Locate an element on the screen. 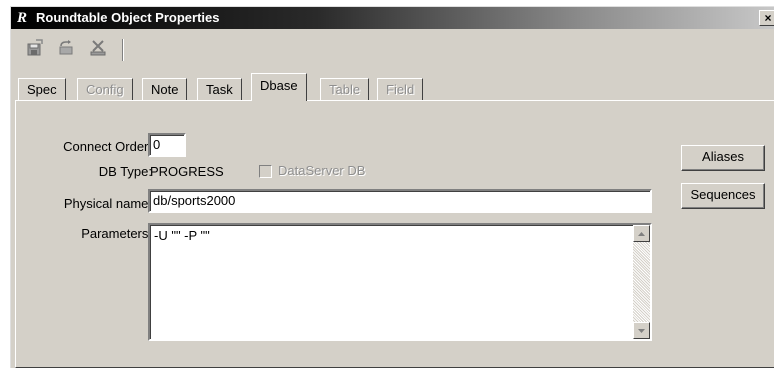 Image resolution: width=774 pixels, height=368 pixels. dataserver-checkbox is located at coordinates (265, 171).